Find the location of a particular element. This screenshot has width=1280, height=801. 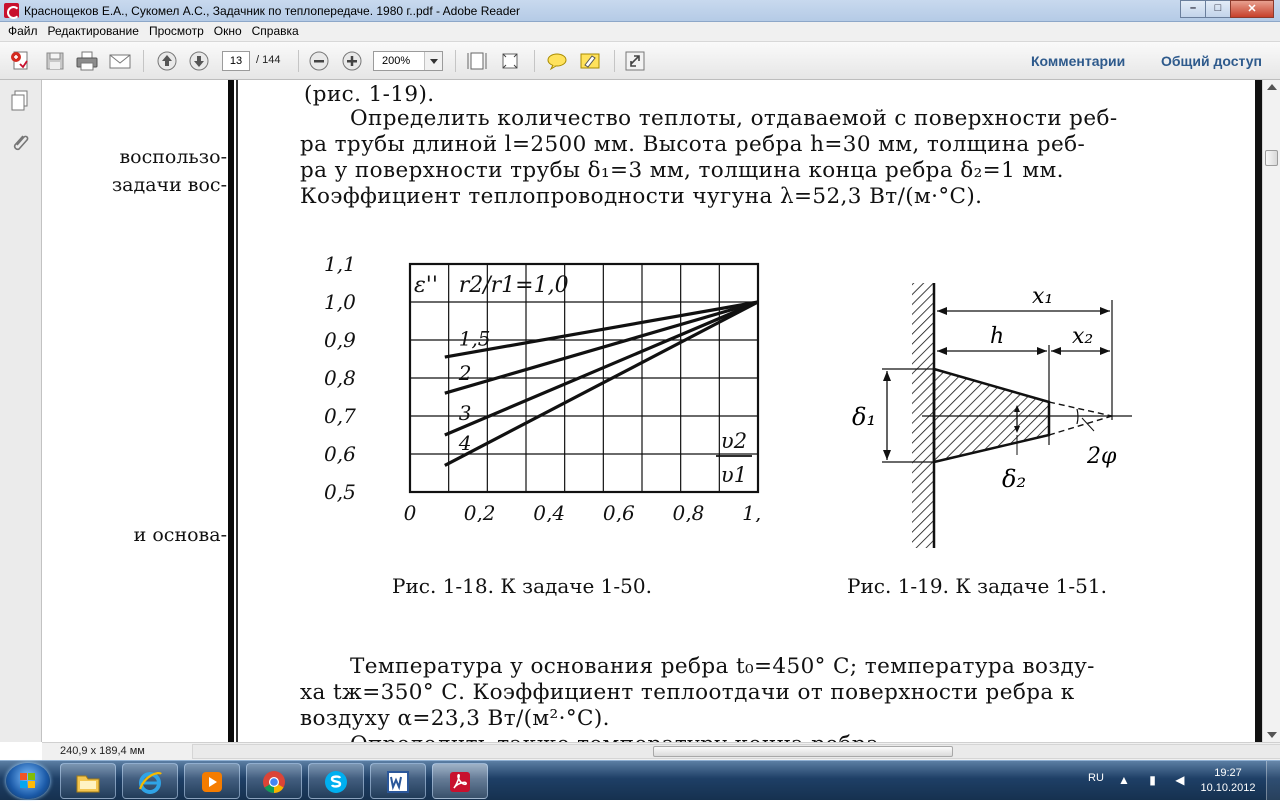

taskbar-skype is located at coordinates (336, 781).